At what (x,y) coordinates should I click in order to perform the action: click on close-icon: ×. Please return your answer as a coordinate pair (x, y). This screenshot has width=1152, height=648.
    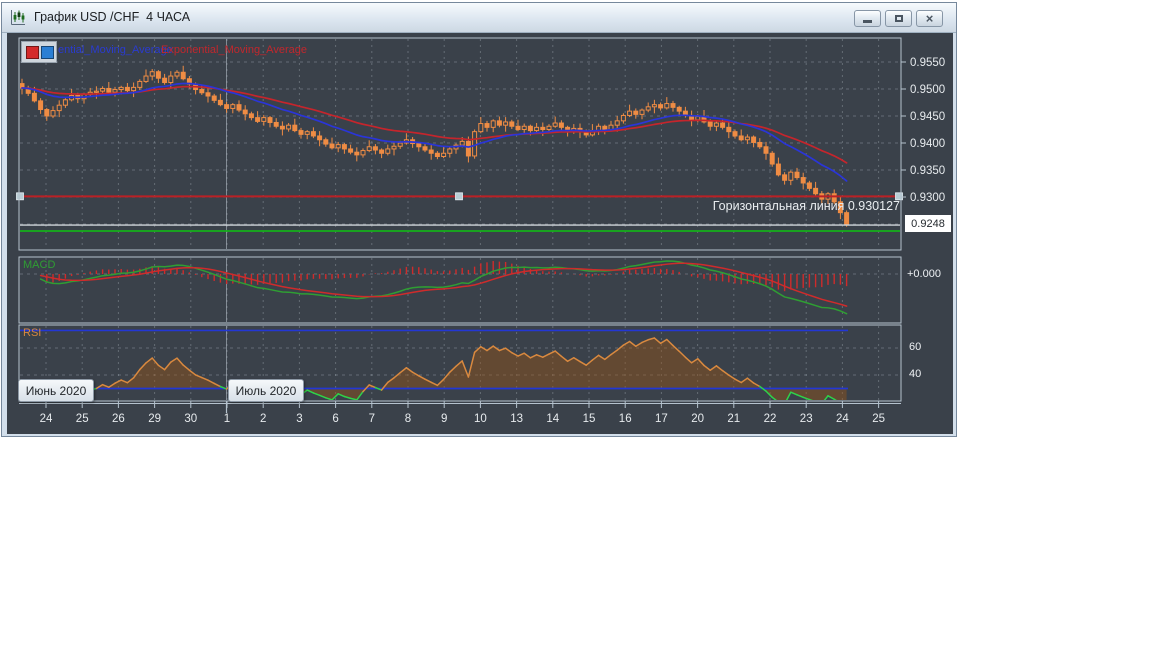
    Looking at the image, I should click on (929, 18).